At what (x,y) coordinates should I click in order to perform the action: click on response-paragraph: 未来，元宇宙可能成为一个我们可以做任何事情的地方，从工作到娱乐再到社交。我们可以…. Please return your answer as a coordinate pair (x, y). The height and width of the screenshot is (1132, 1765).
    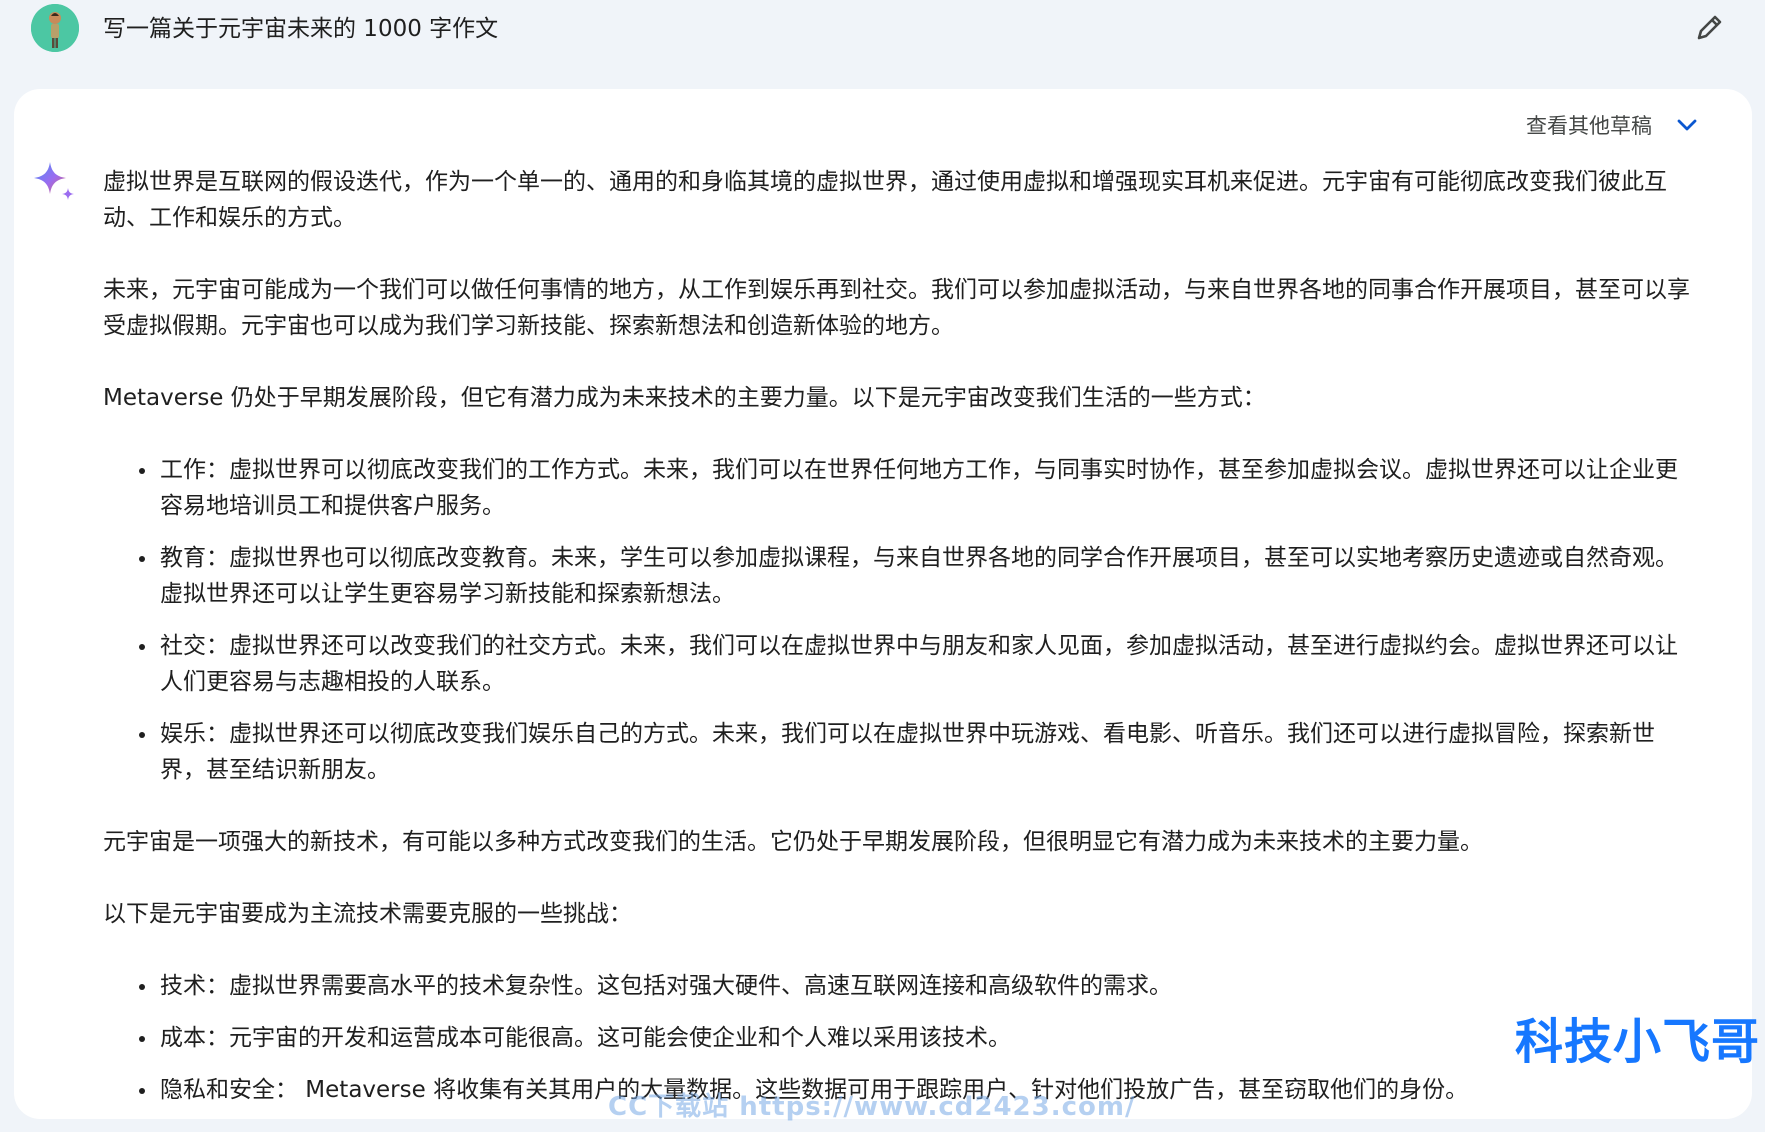
    Looking at the image, I should click on (896, 308).